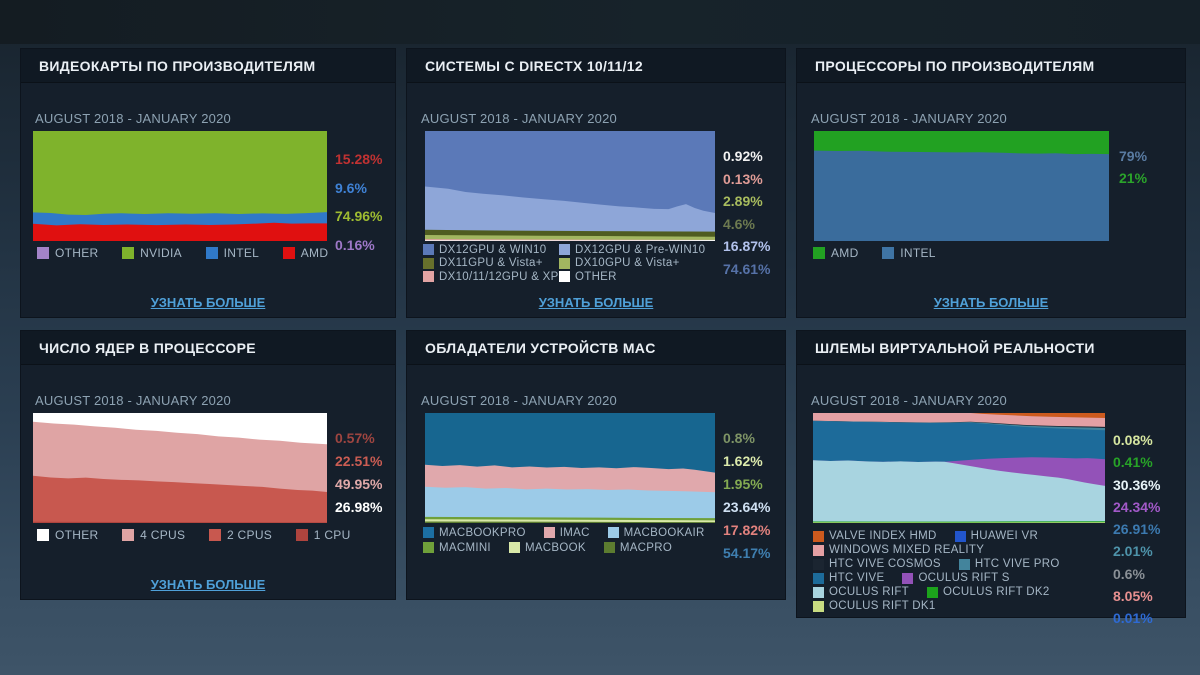  Describe the element at coordinates (898, 550) in the screenshot. I see `legend-item: WINDOWS MIXED REALITY` at that location.